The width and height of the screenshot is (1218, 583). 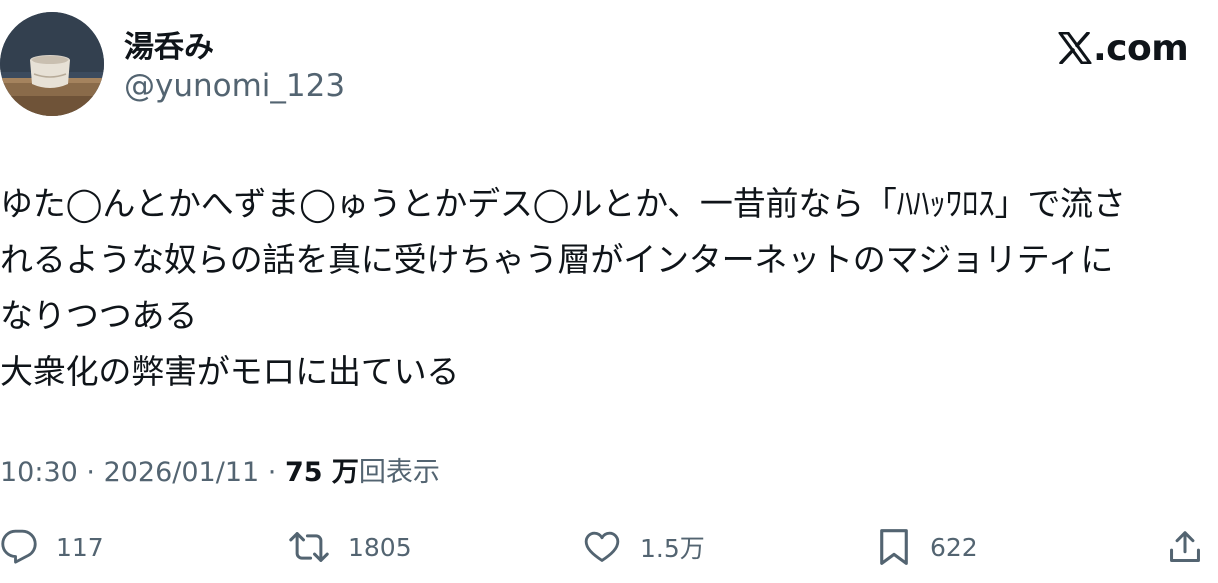 What do you see at coordinates (380, 547) in the screenshot?
I see `retweet-count: 1805` at bounding box center [380, 547].